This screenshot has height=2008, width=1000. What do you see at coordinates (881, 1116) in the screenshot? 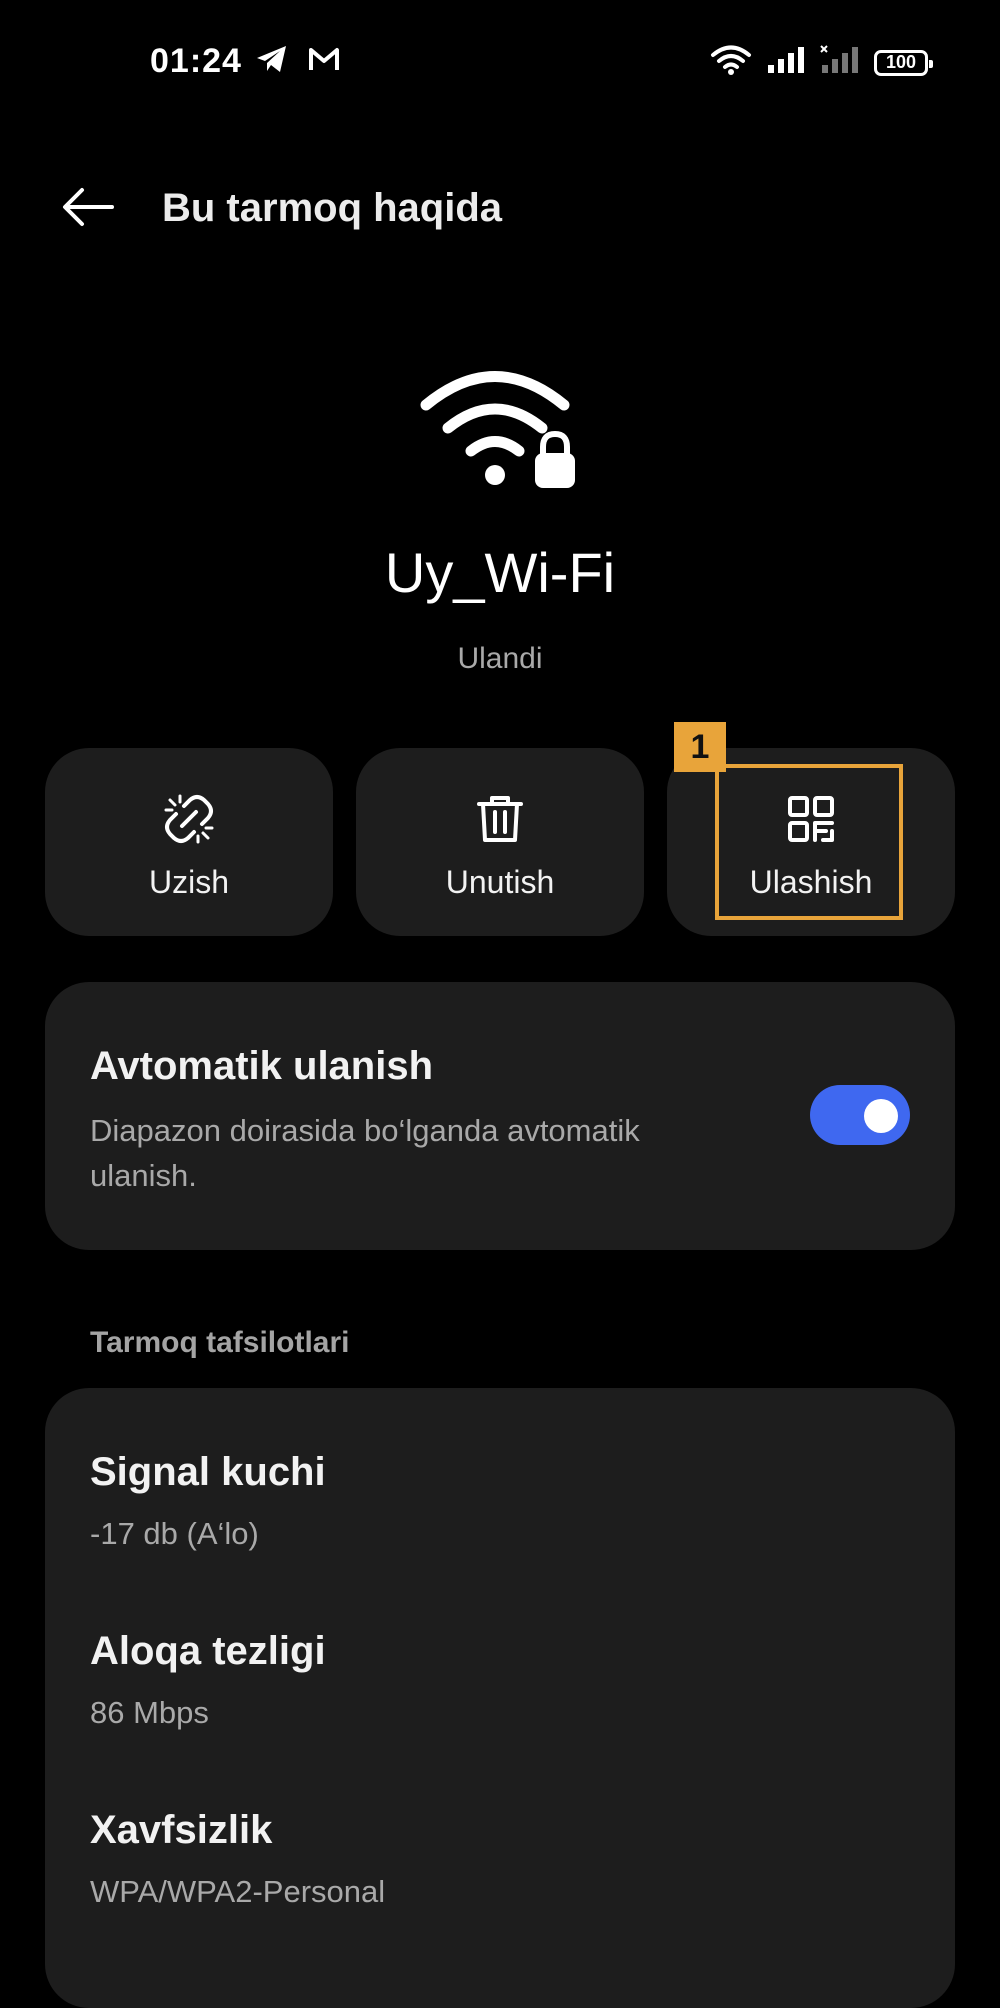
I see `toggle-knob` at bounding box center [881, 1116].